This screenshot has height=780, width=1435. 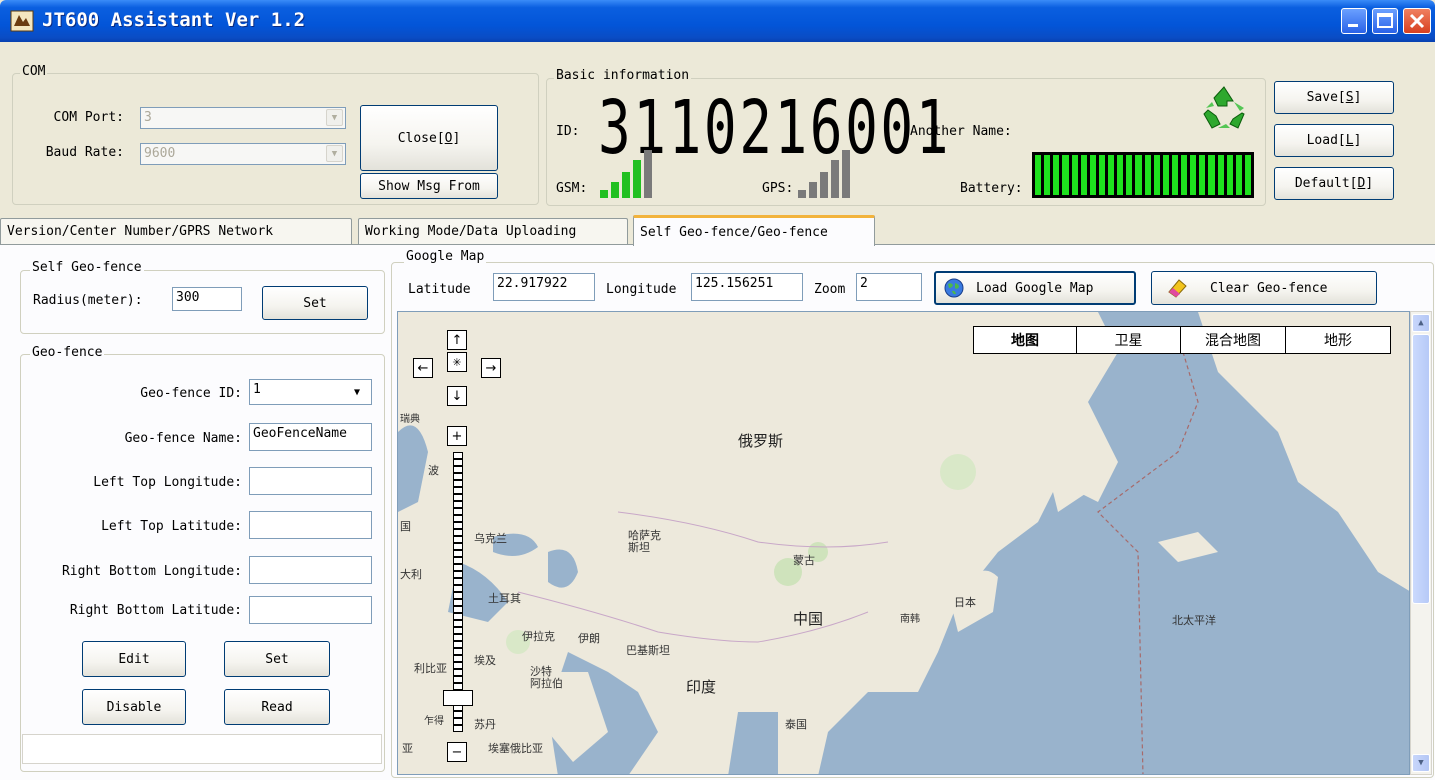 I want to click on pan-up-icon: ↑, so click(x=457, y=340).